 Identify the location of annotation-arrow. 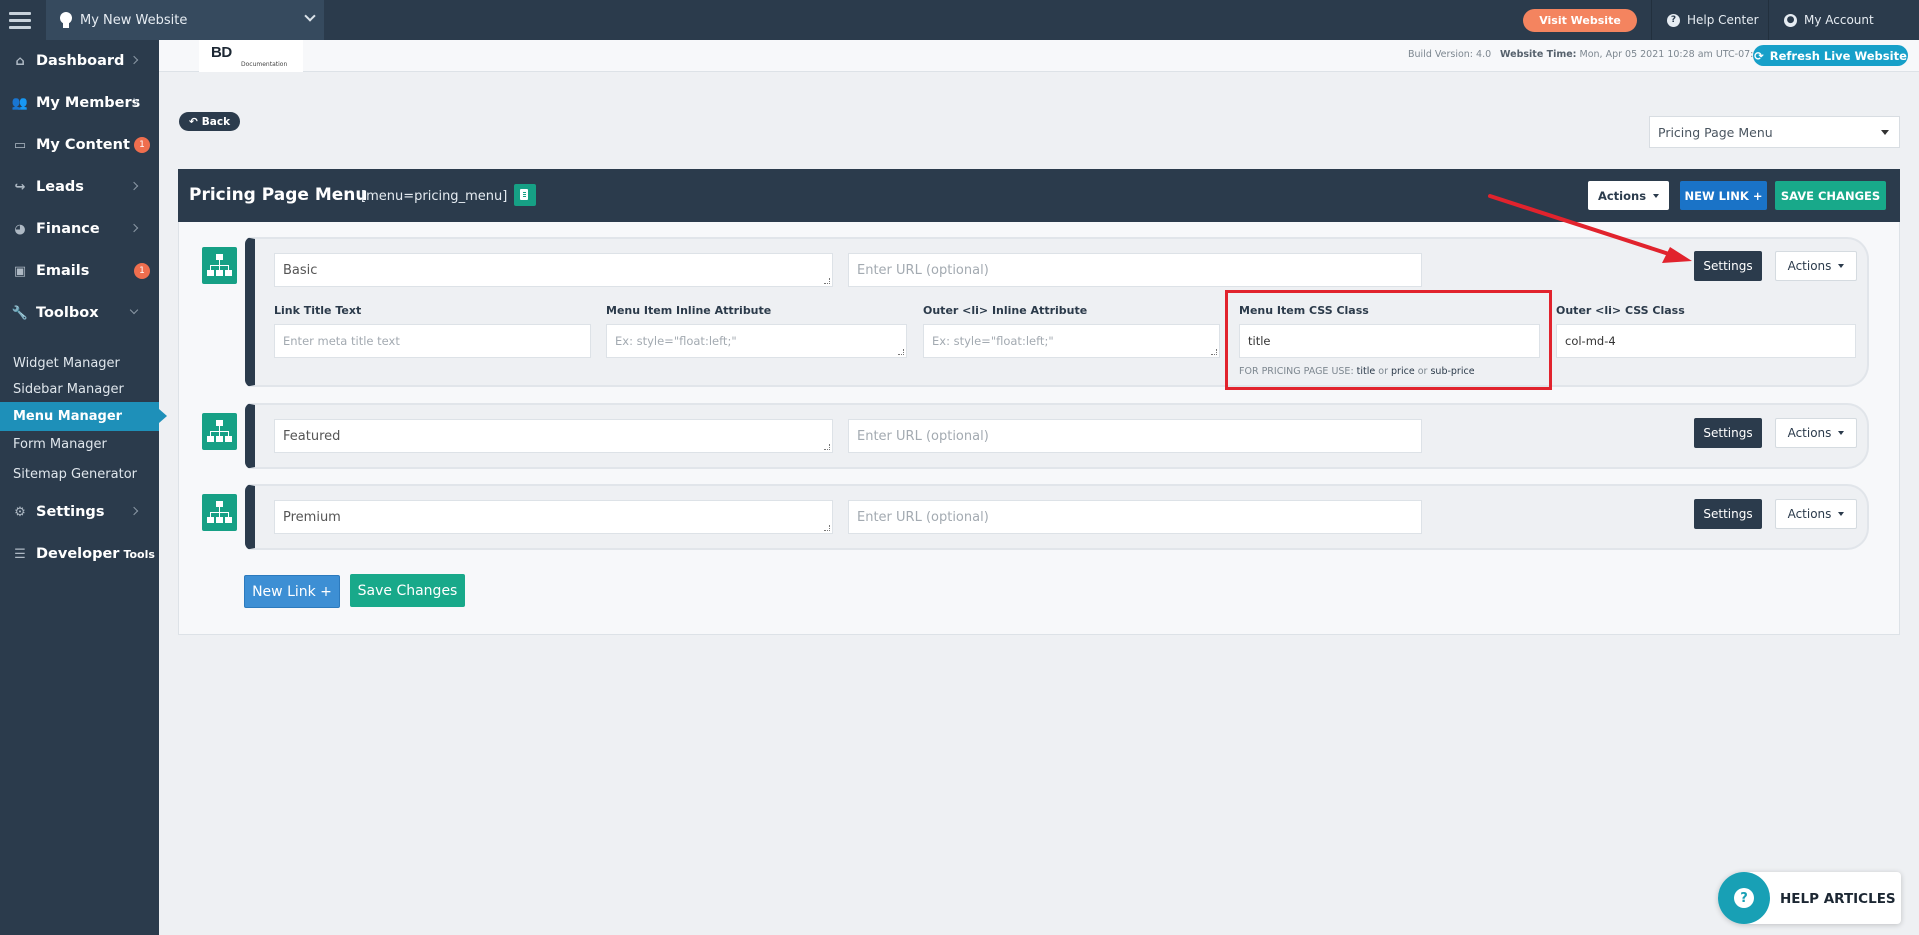
(1590, 228).